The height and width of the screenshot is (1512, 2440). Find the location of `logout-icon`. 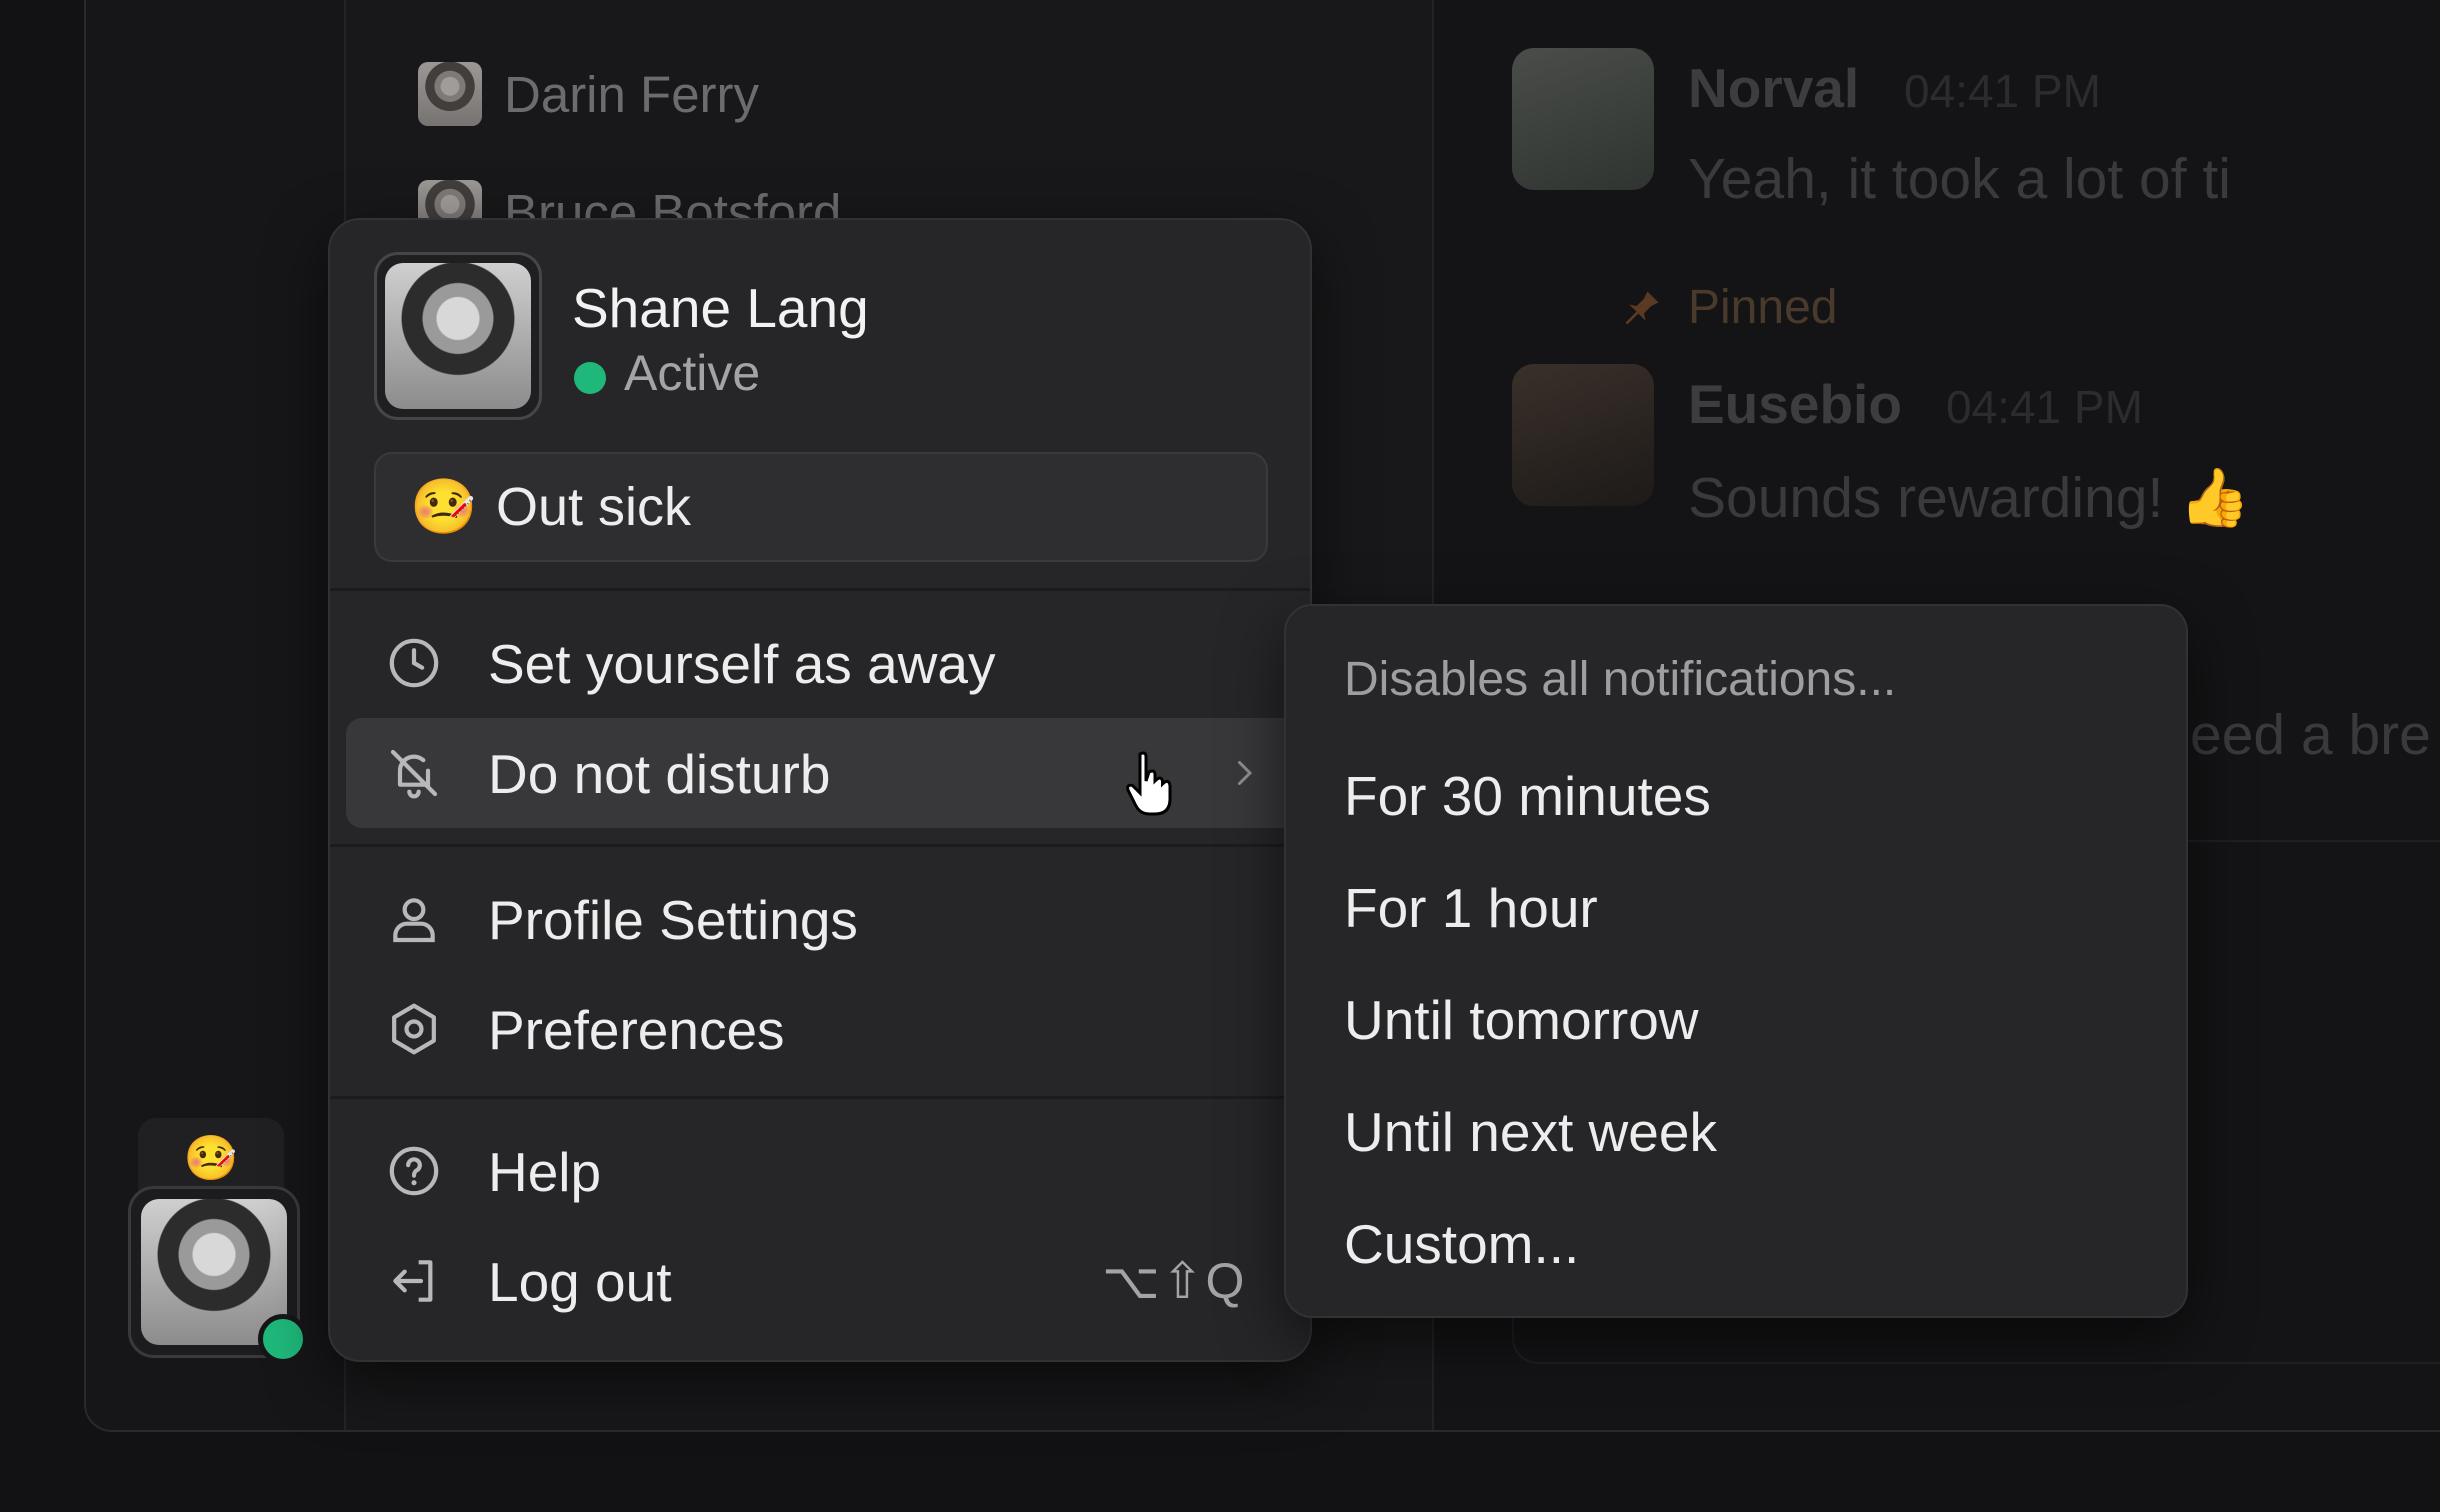

logout-icon is located at coordinates (413, 1281).